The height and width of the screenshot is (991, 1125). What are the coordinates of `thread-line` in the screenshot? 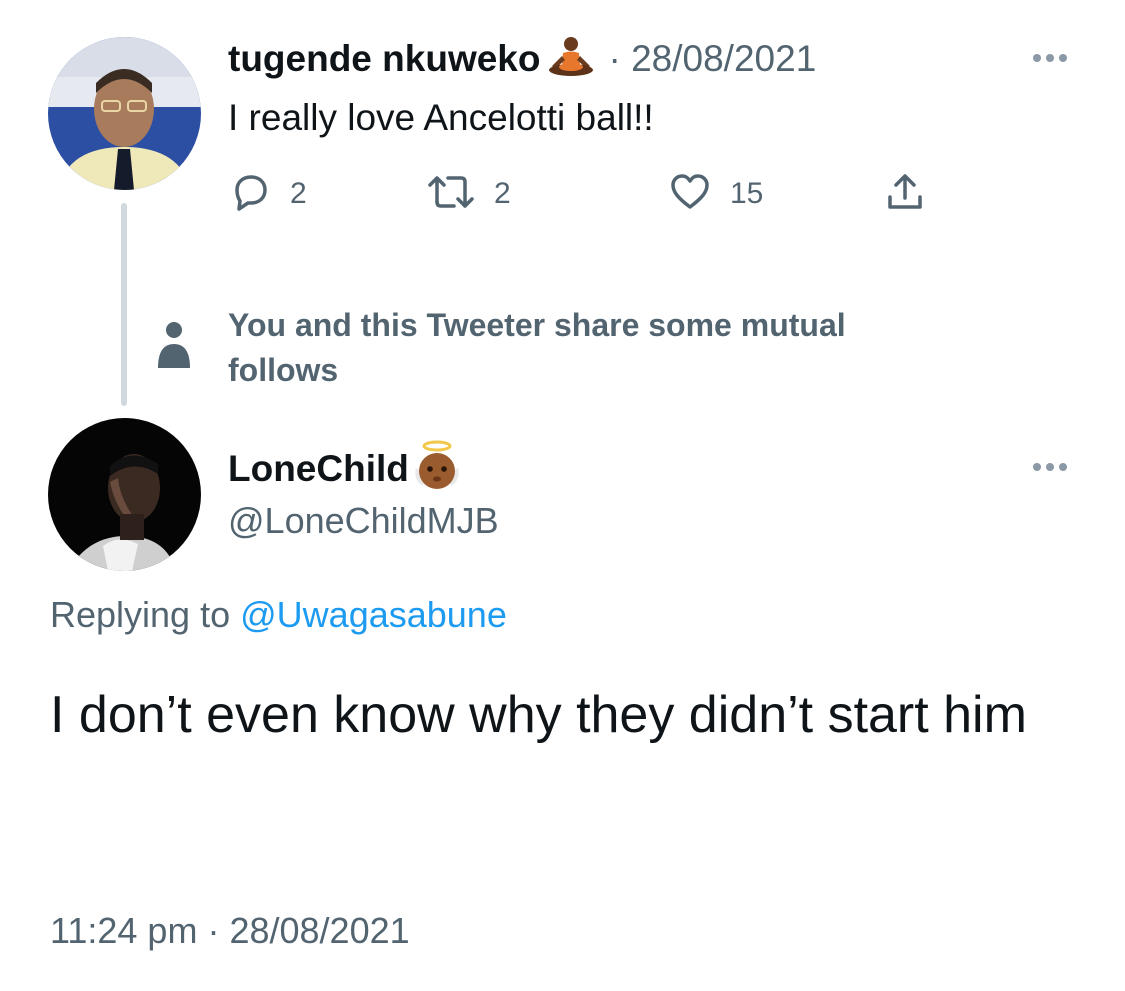 It's located at (124, 304).